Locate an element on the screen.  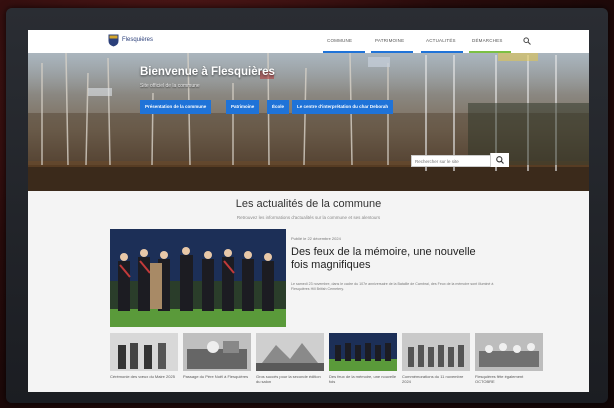
featured-article-date: Publié le 22 décembre 2024 is located at coordinates (316, 238).